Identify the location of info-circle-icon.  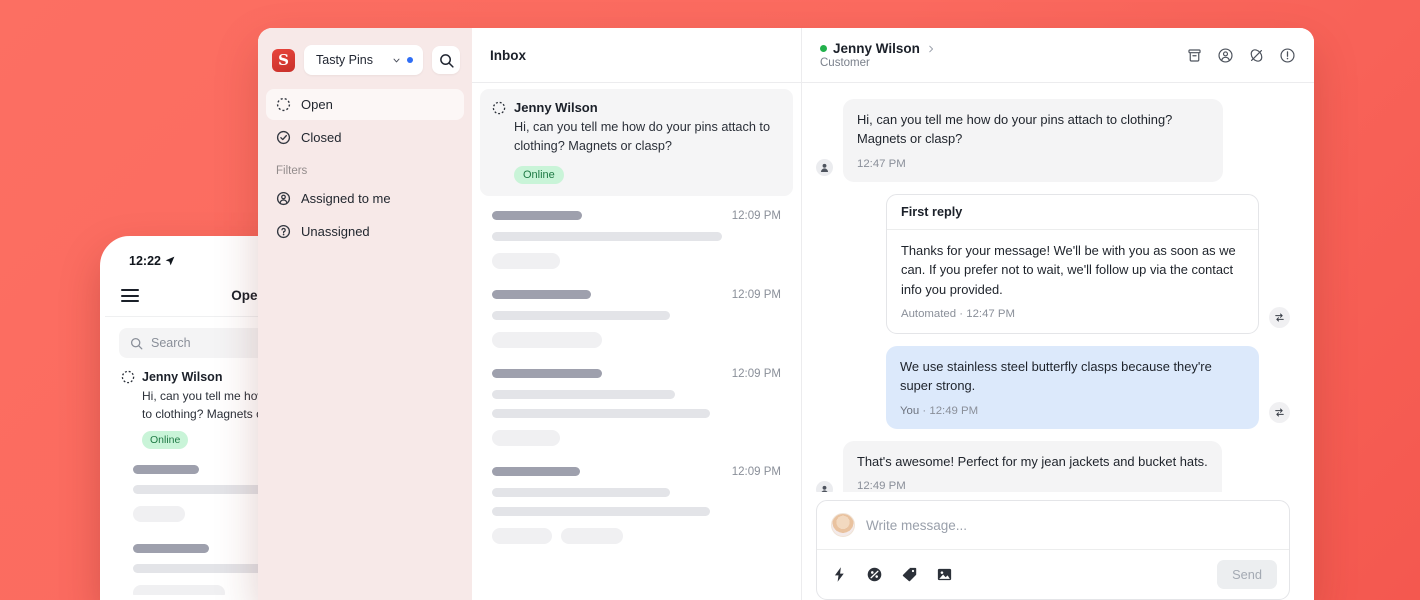
(1287, 55).